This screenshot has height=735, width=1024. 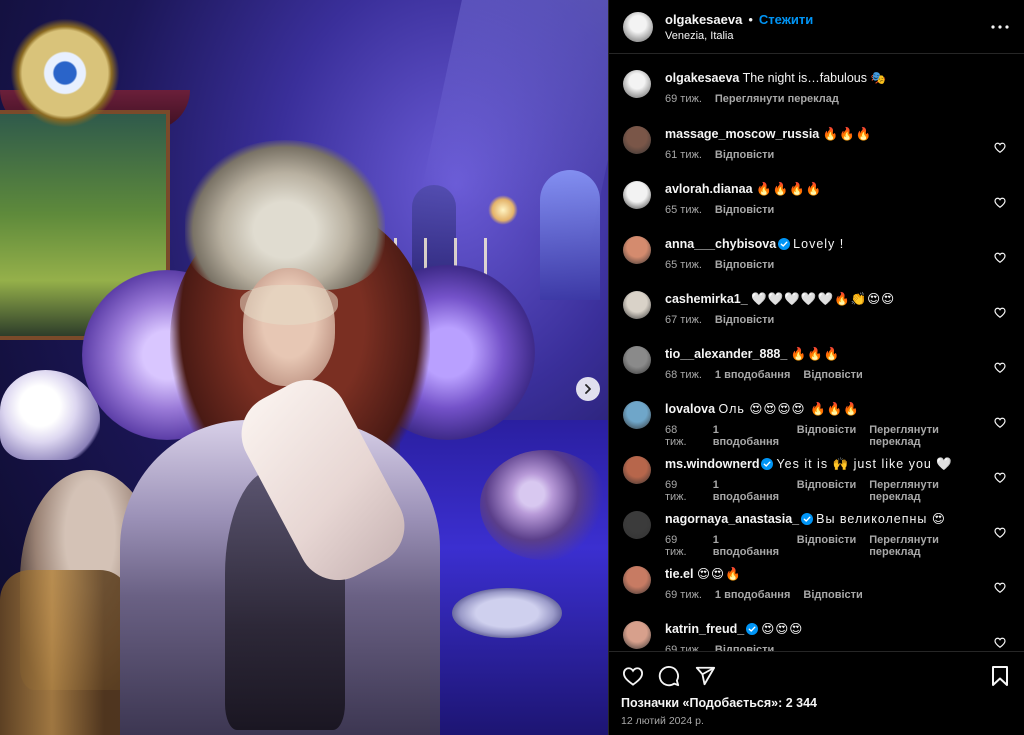 What do you see at coordinates (683, 155) in the screenshot?
I see `comment-time: 61 тиж.` at bounding box center [683, 155].